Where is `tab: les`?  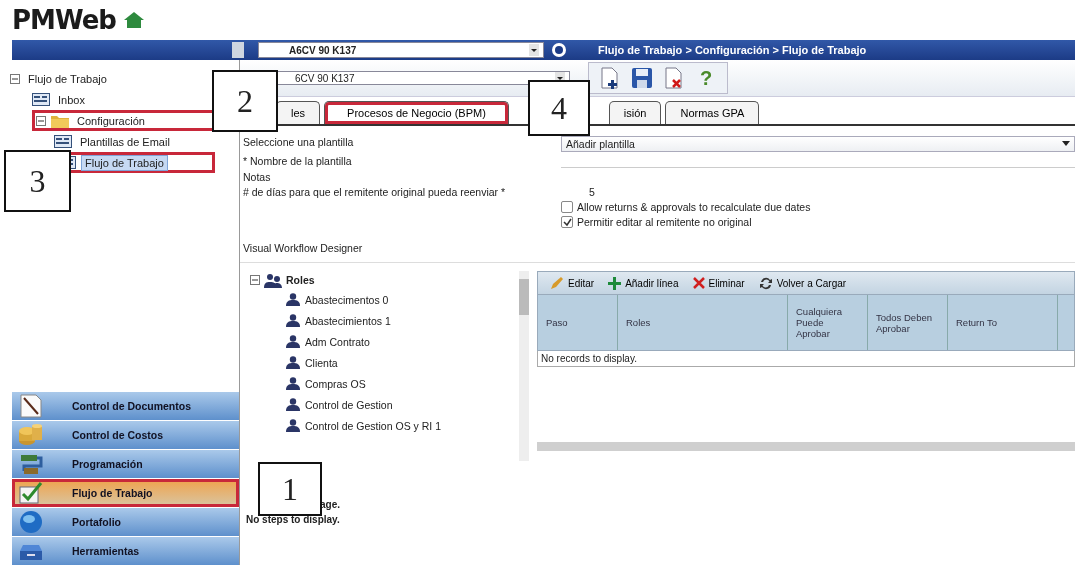 tab: les is located at coordinates (298, 112).